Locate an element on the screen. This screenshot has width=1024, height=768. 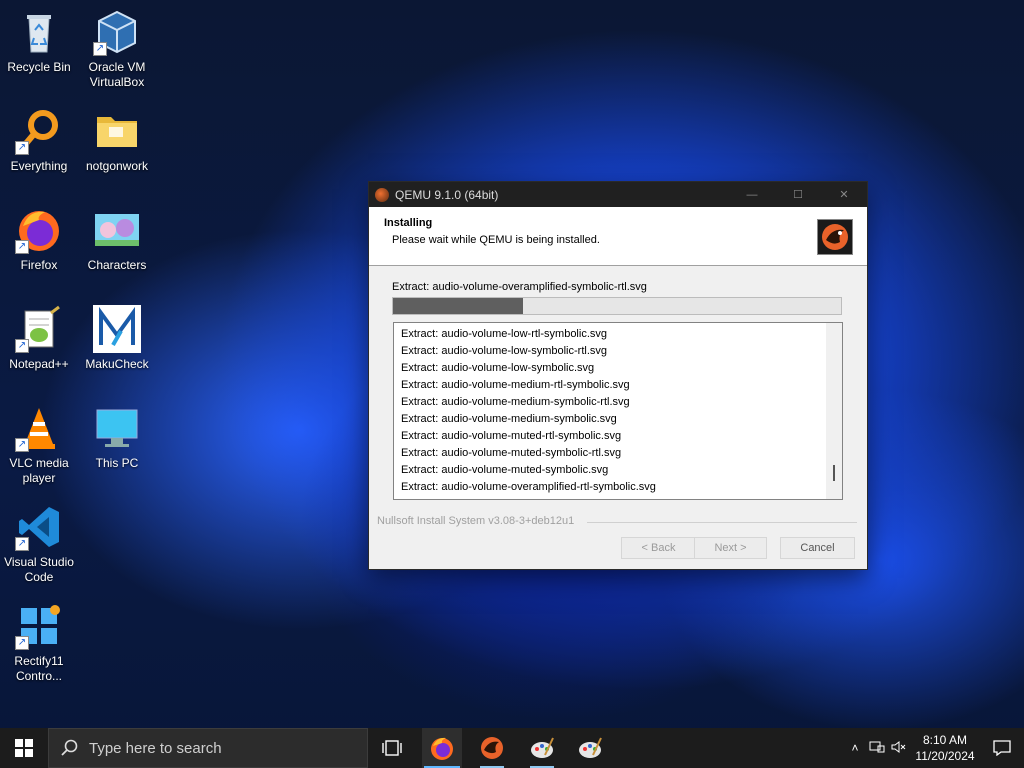
install-progress-bar is located at coordinates (617, 306).